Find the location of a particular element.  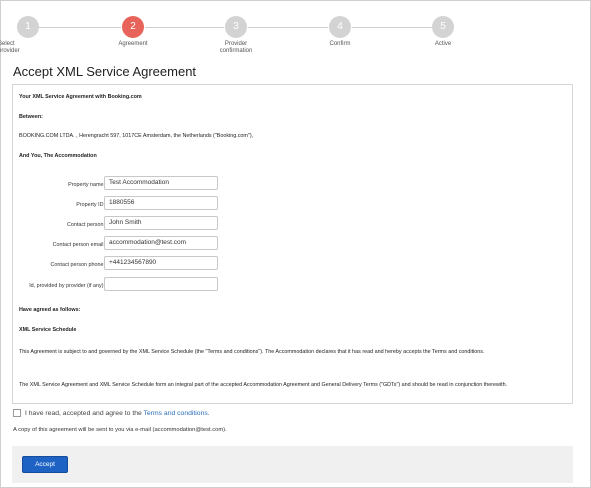

and-you-label: And You, The Accommodation is located at coordinates (58, 156).